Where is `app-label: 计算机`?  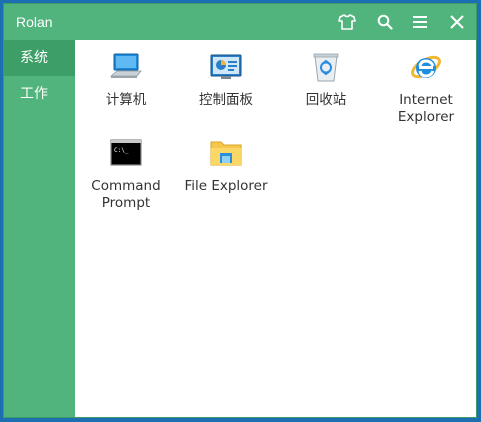 app-label: 计算机 is located at coordinates (126, 100).